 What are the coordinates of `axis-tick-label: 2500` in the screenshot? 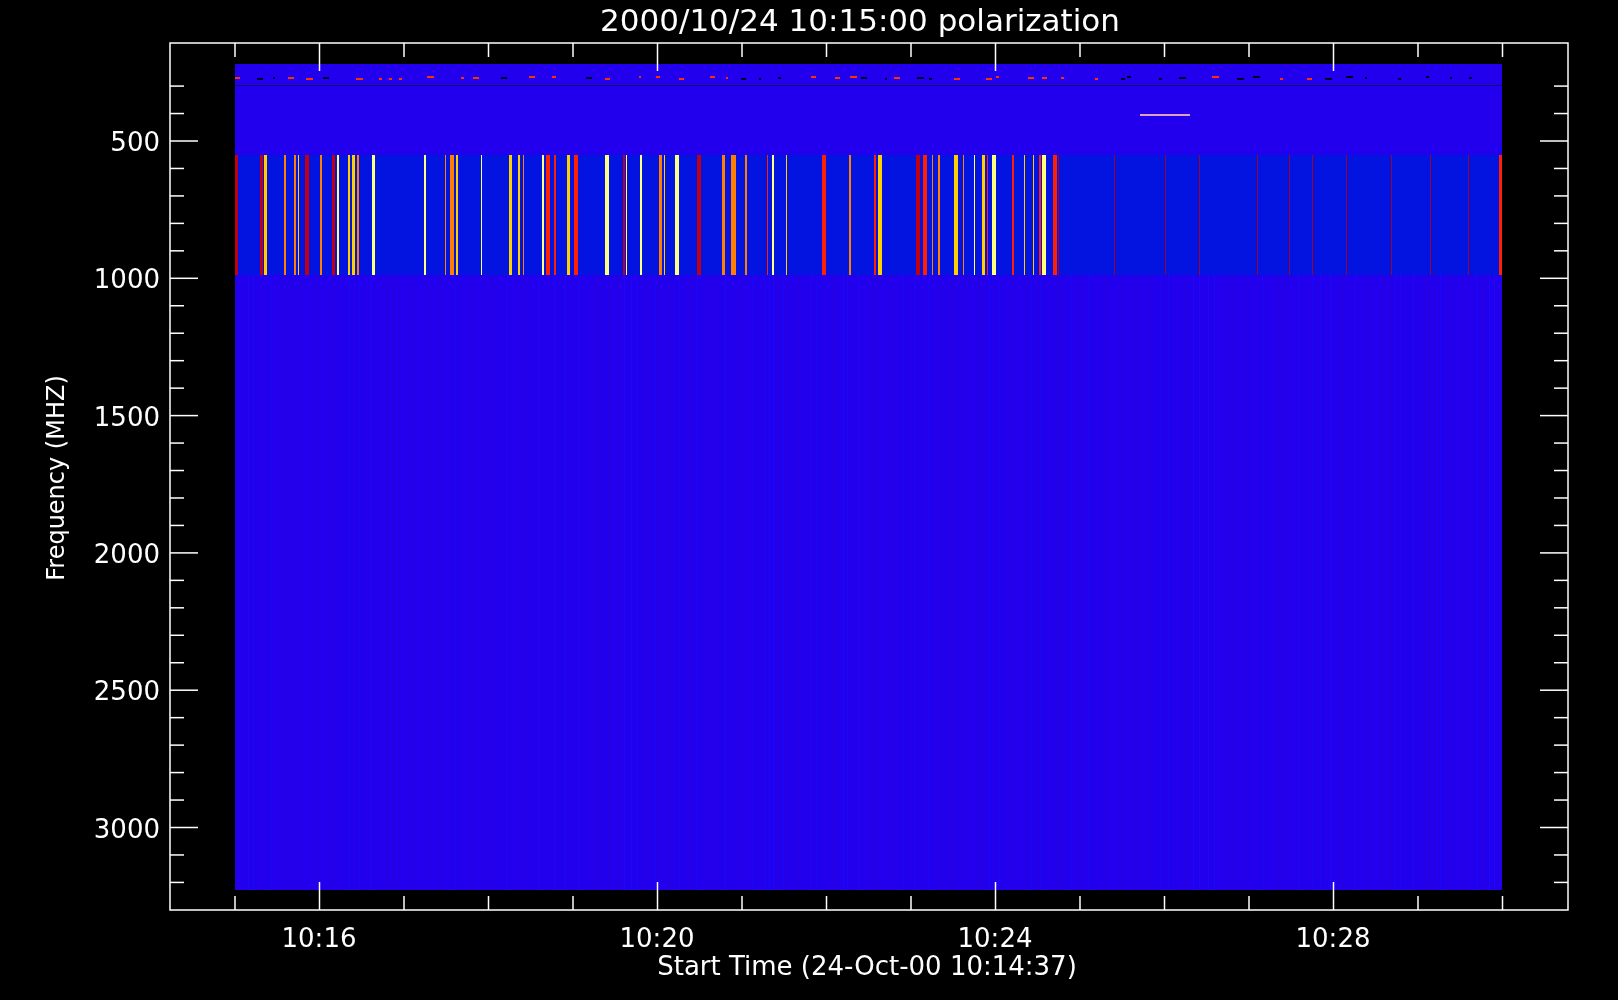 It's located at (126, 691).